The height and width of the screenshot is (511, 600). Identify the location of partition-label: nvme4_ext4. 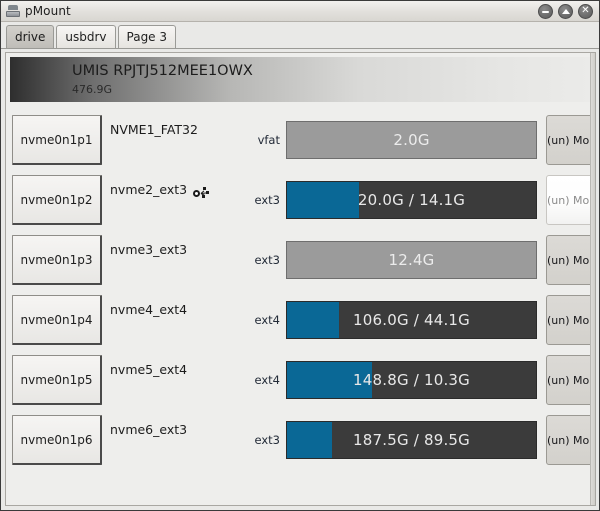
(149, 309).